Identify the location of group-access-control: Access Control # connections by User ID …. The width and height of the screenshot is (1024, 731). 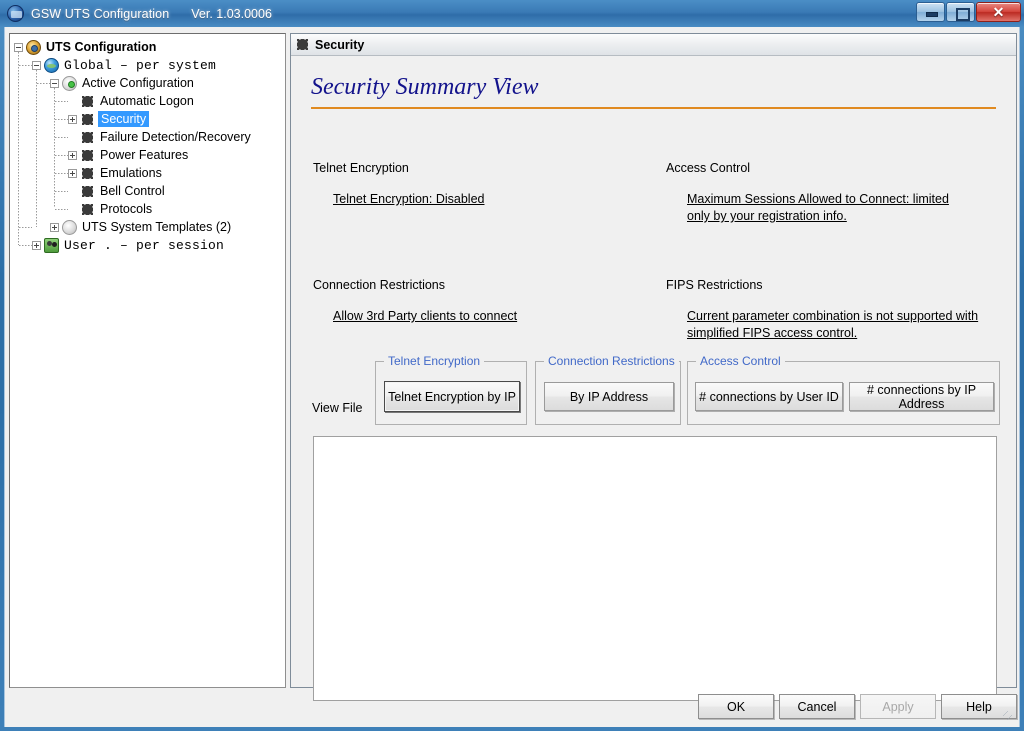
(843, 389).